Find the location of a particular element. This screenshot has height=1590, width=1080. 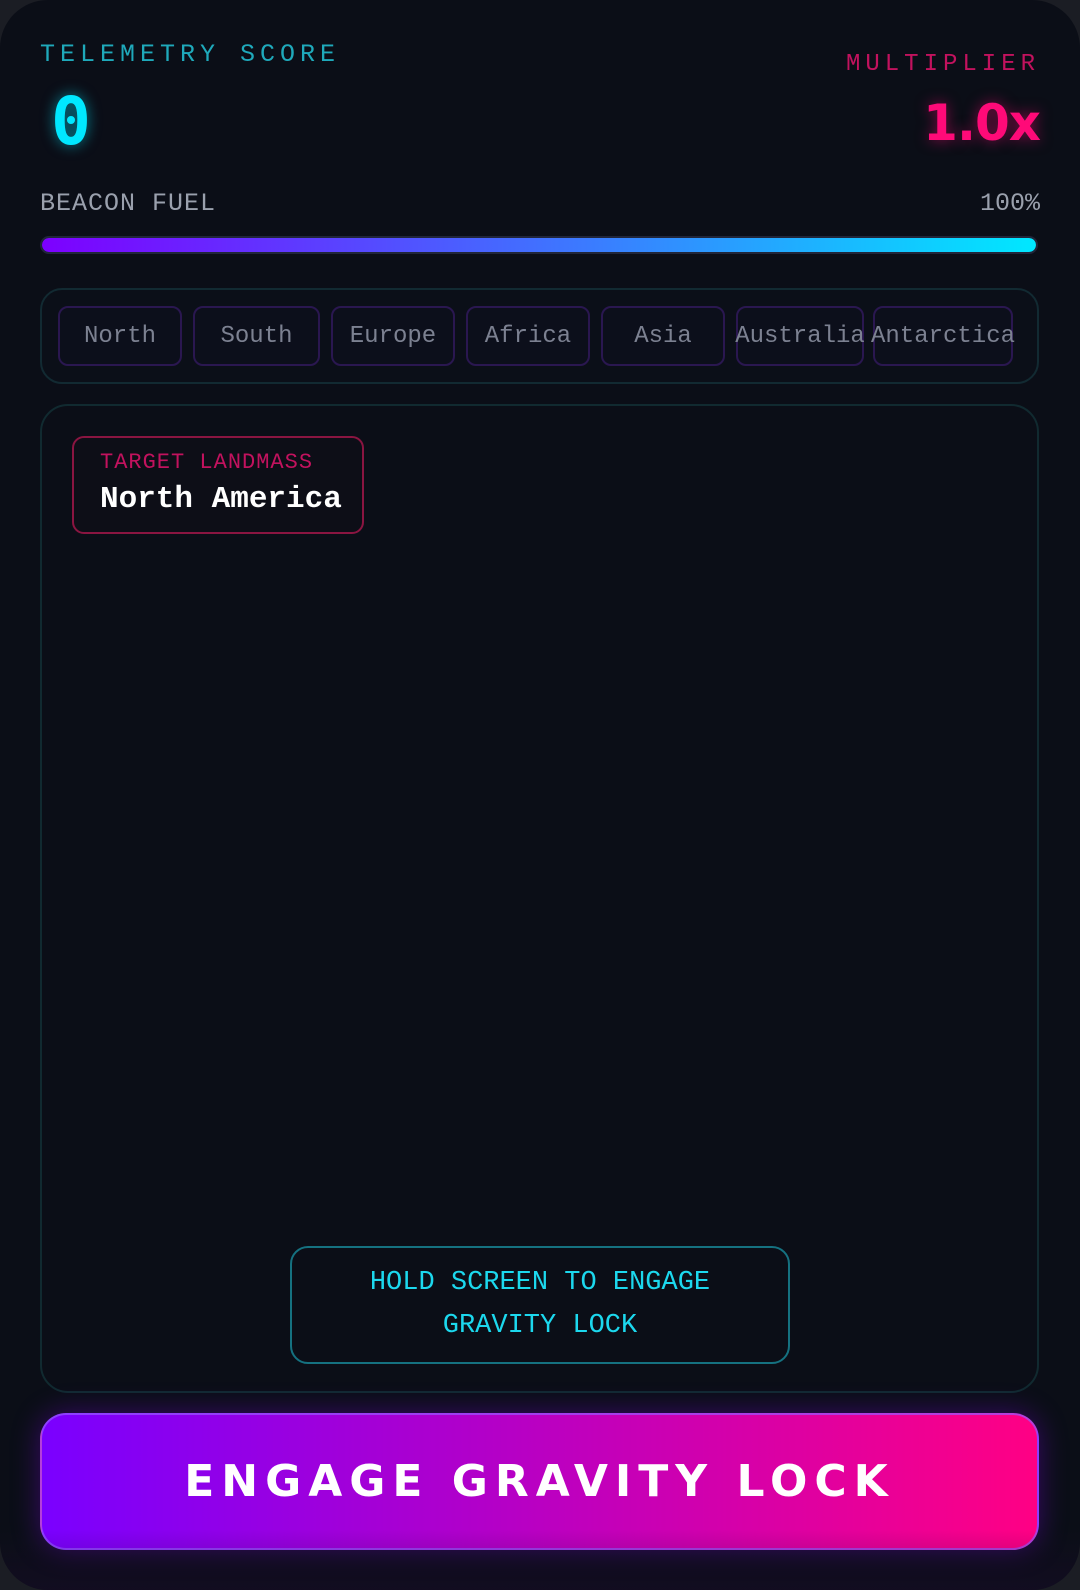

beacon-fuel-fill is located at coordinates (539, 245).